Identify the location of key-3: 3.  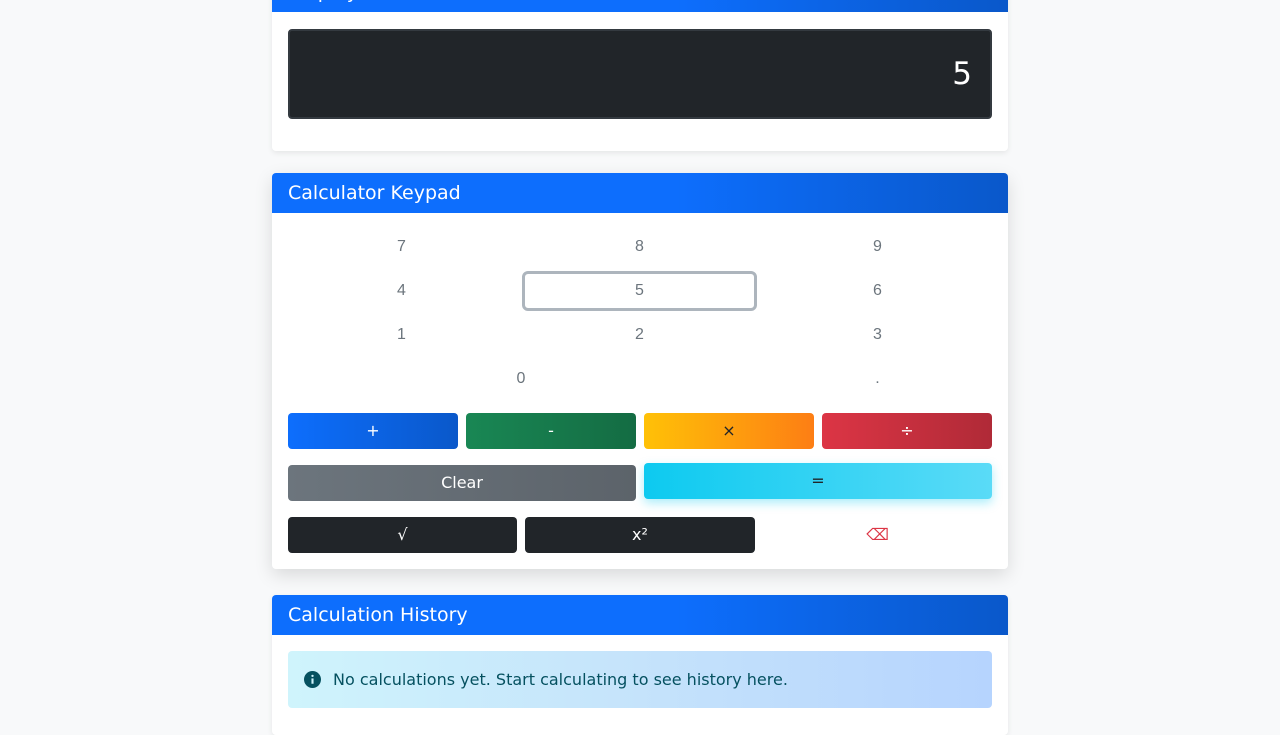
(877, 335).